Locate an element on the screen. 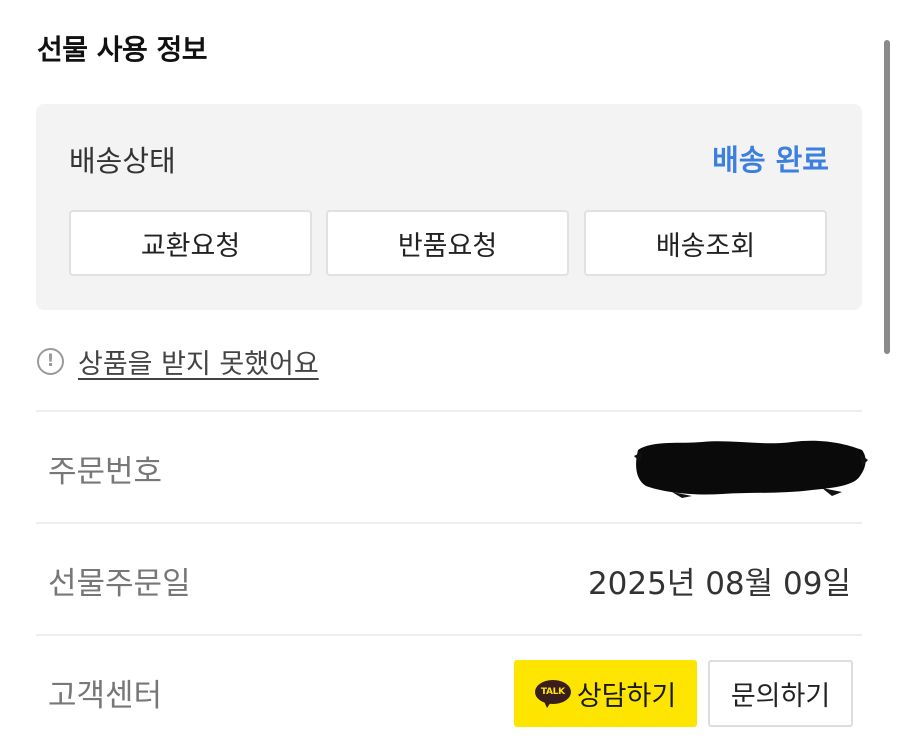 The height and width of the screenshot is (750, 899). not-received-text: 상품을 받지 못했어요 is located at coordinates (198, 364).